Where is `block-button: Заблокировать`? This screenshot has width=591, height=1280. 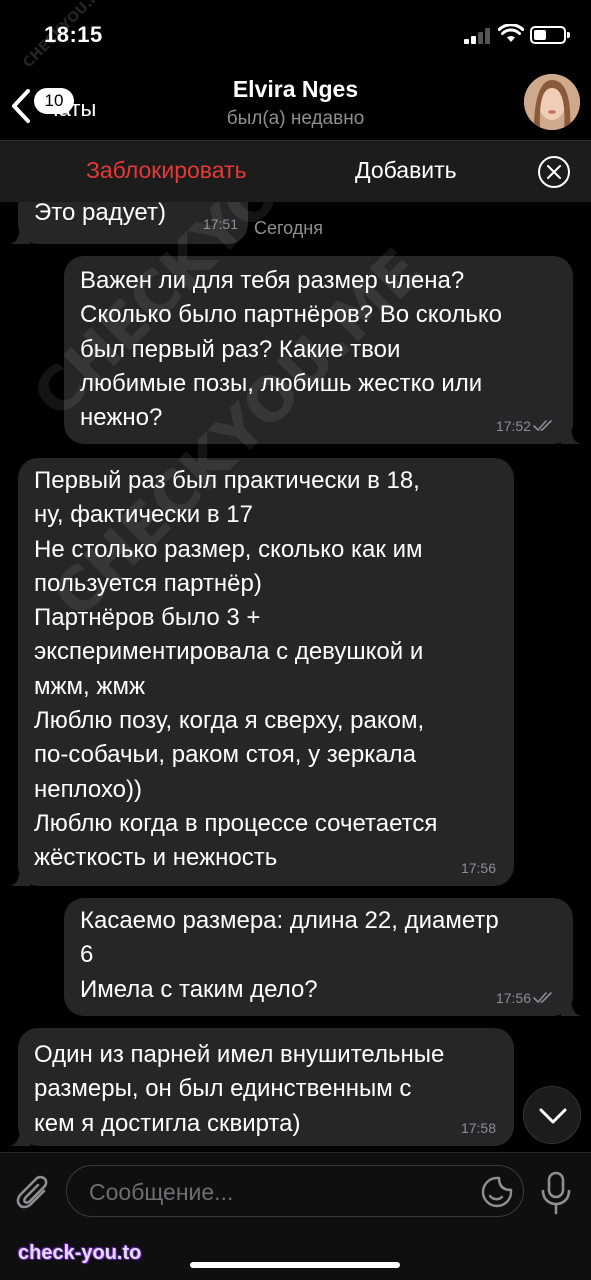 block-button: Заблокировать is located at coordinates (166, 170).